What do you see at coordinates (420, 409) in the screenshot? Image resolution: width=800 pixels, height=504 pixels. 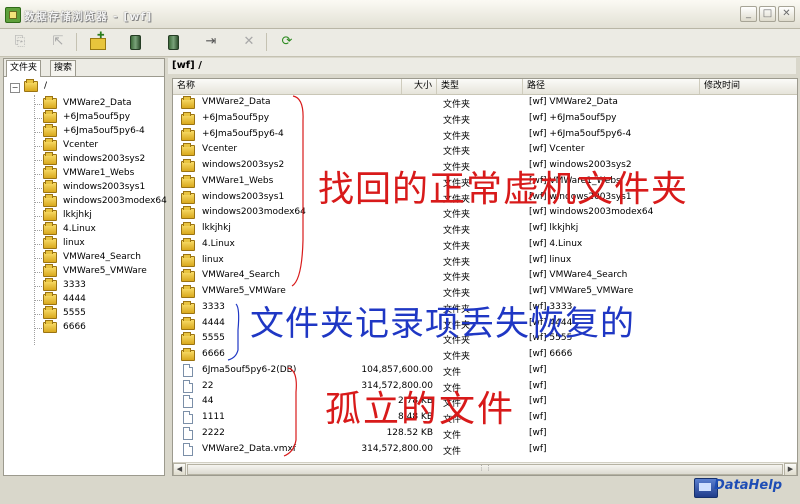 I see `annotation-orphan-files: 孤立的文件` at bounding box center [420, 409].